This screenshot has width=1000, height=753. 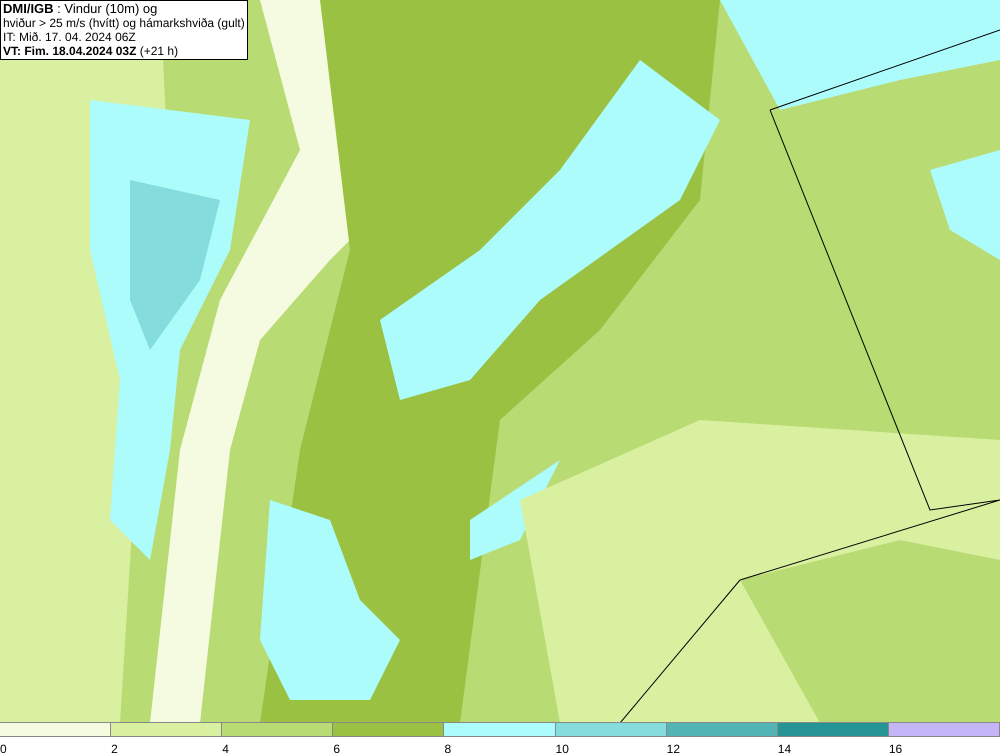 I want to click on header-text: IT: Mið. 17. 04. 2024 06Z, so click(x=70, y=37).